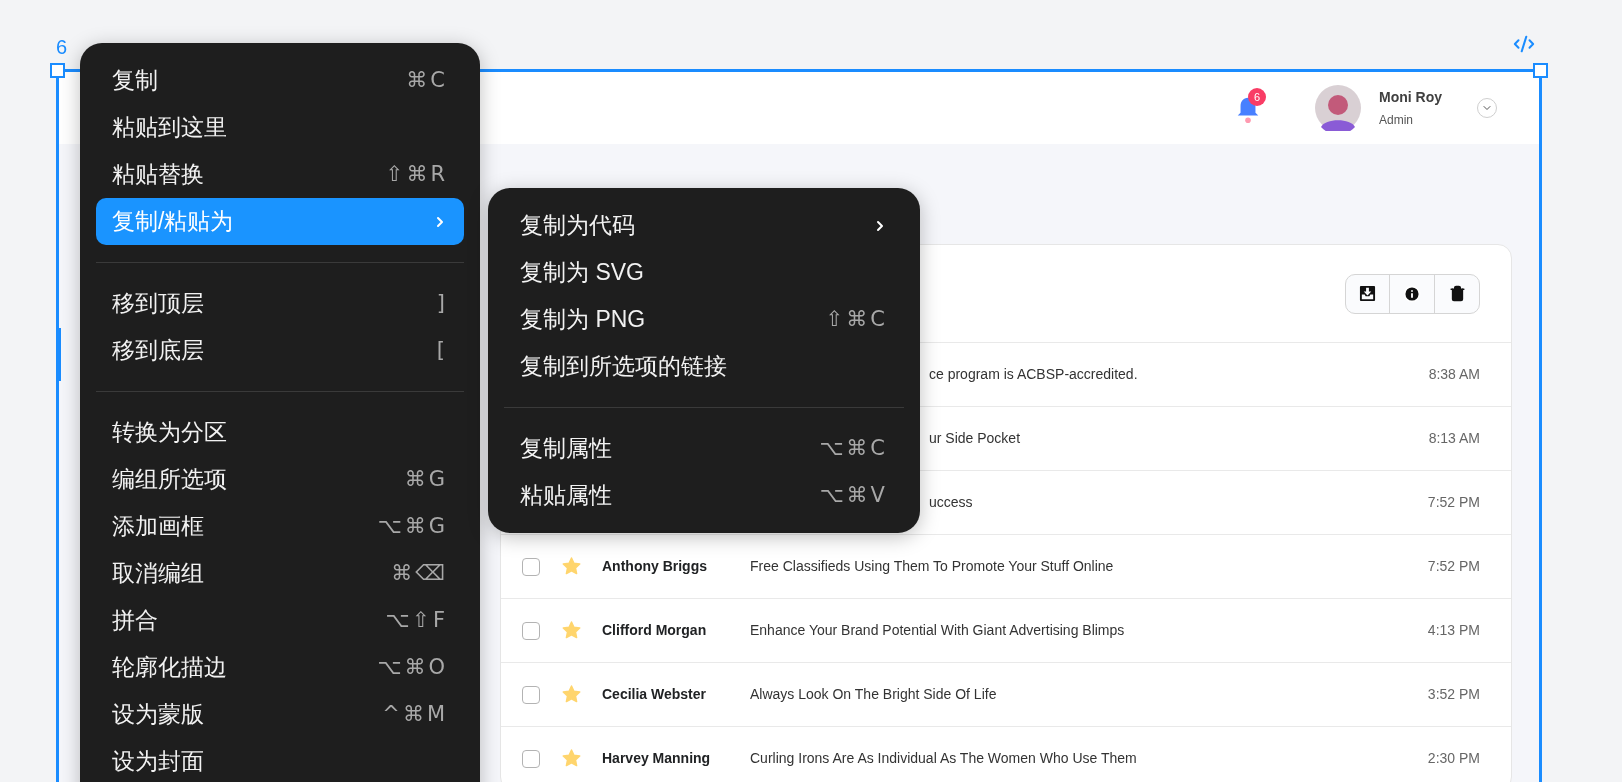 This screenshot has width=1622, height=782. Describe the element at coordinates (655, 630) in the screenshot. I see `sender-name: Clifford Morgan` at that location.